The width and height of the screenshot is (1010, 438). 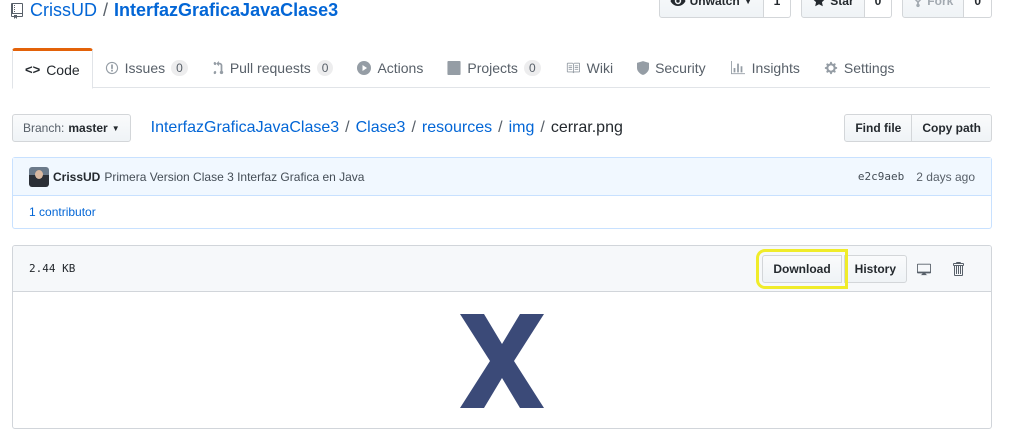 I want to click on tab-actions: Actions, so click(x=390, y=68).